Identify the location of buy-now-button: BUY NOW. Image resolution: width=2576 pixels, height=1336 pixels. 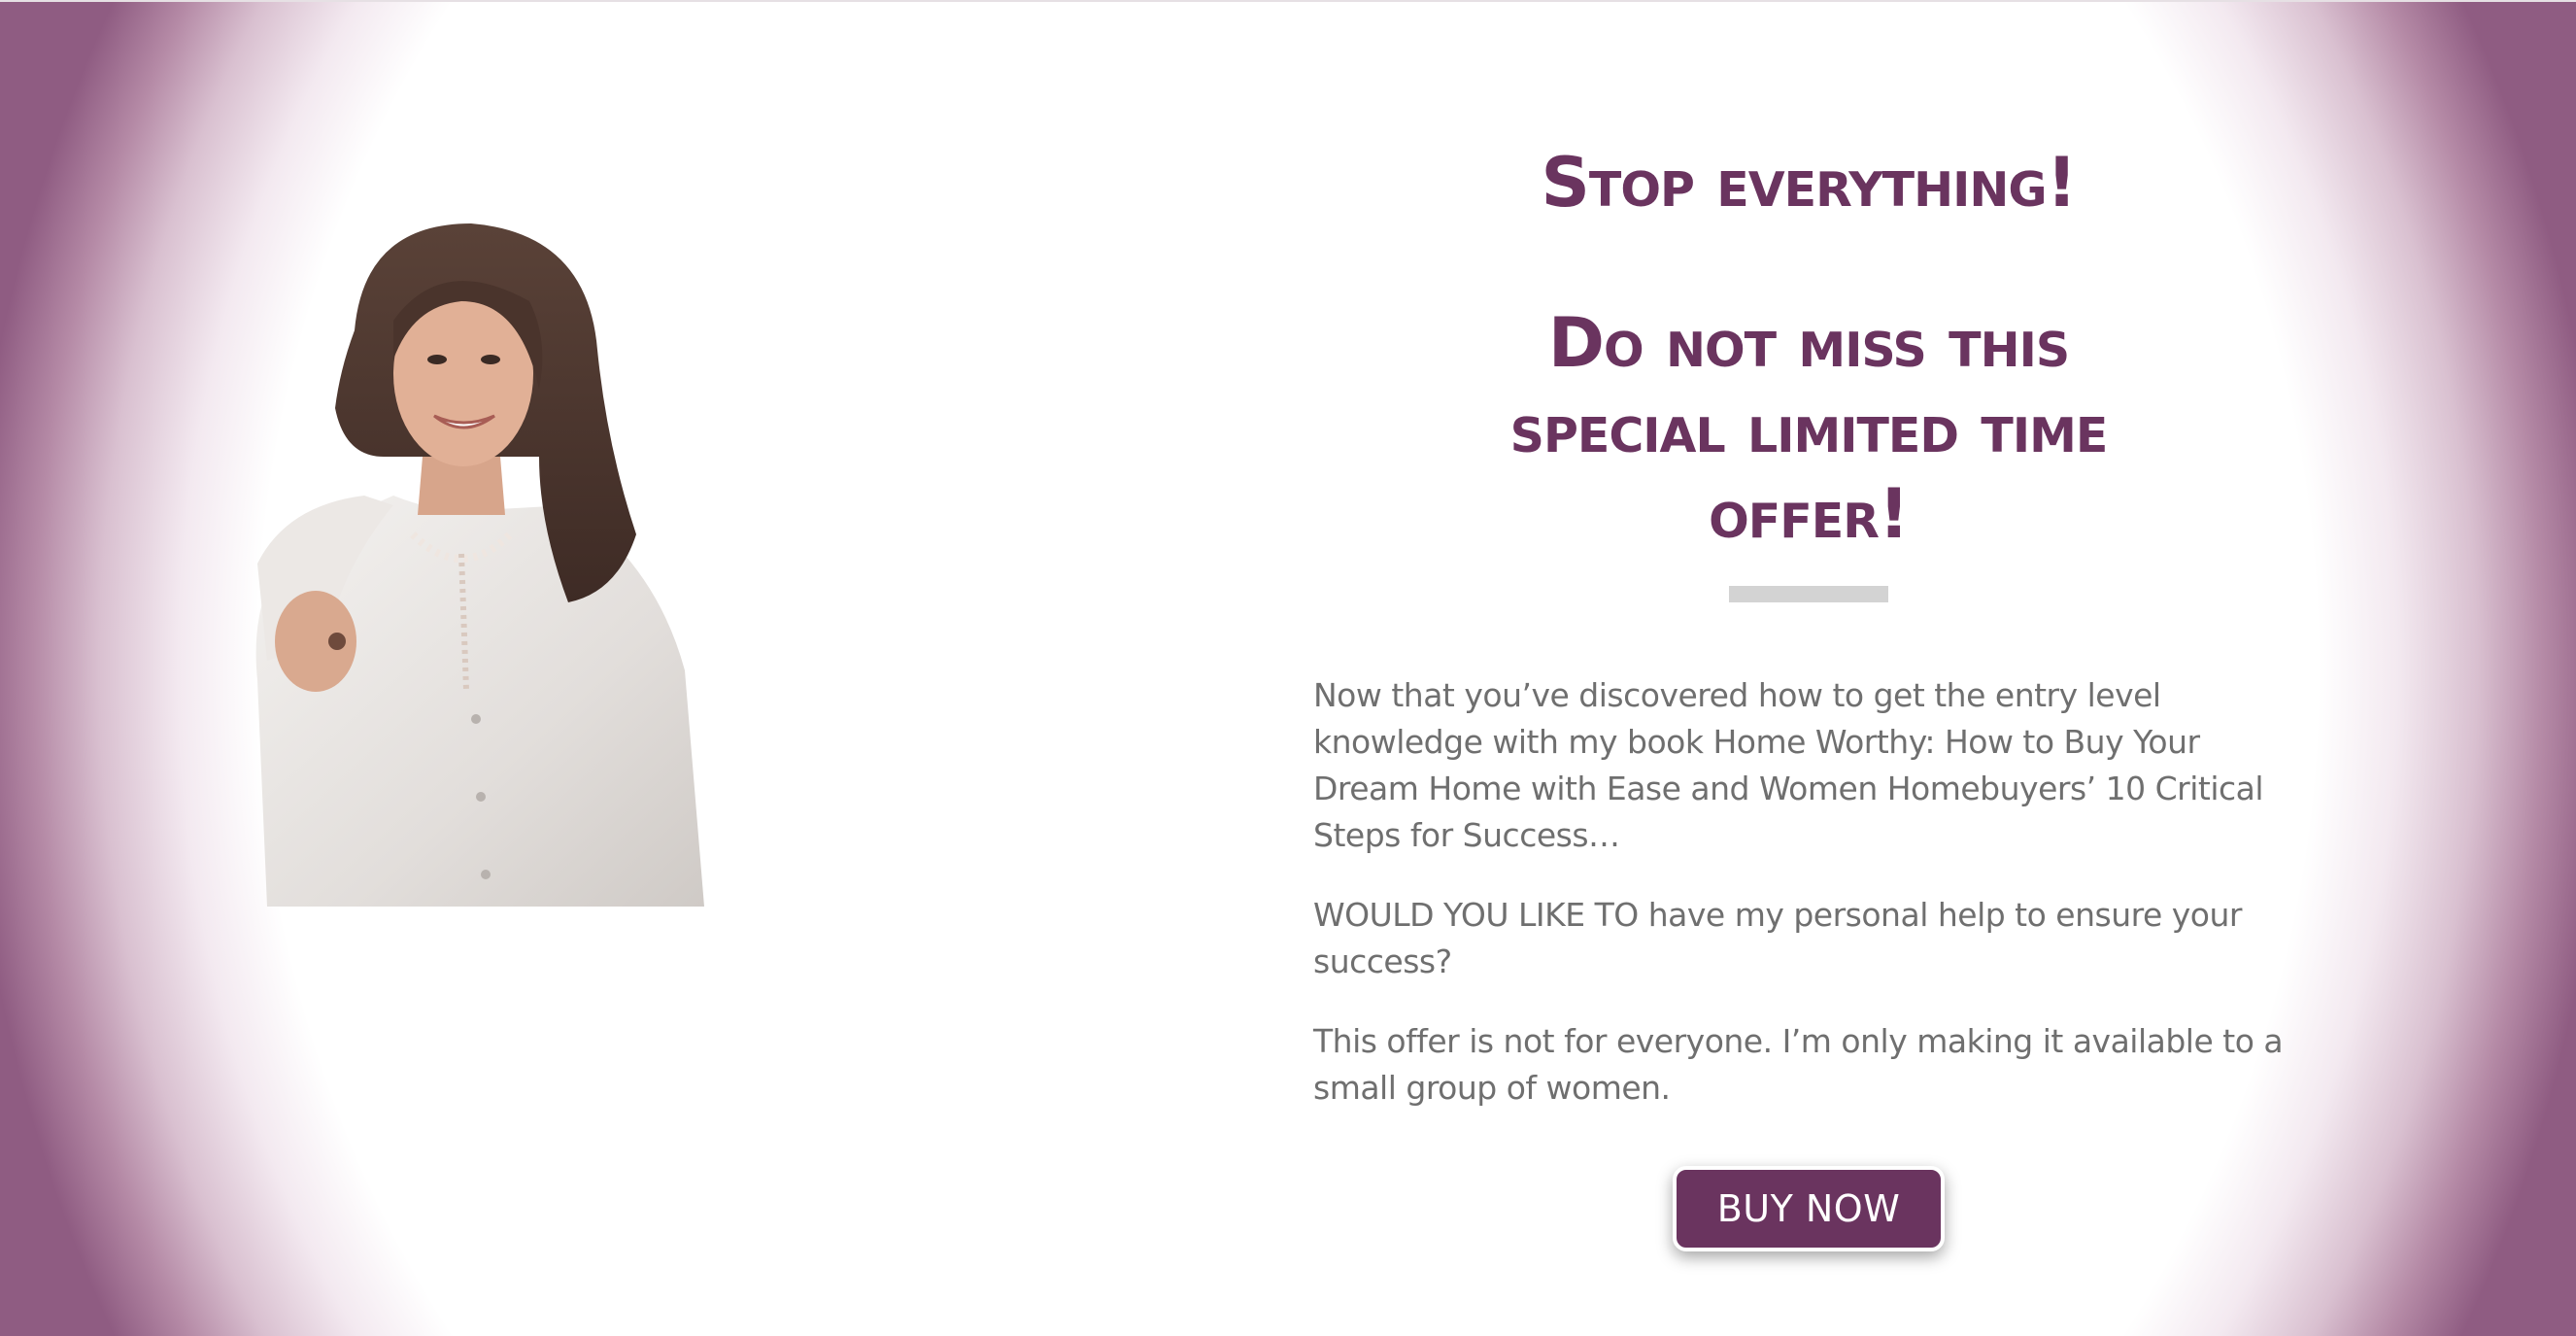
(1809, 1208).